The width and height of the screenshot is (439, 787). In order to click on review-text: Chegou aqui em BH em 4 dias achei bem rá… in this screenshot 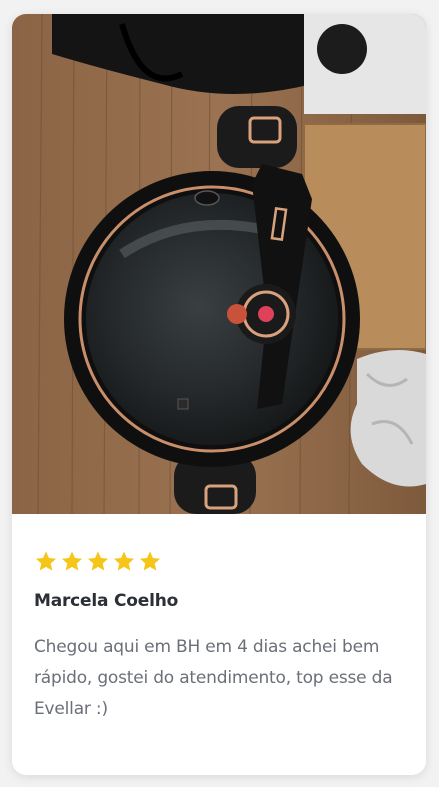, I will do `click(213, 678)`.